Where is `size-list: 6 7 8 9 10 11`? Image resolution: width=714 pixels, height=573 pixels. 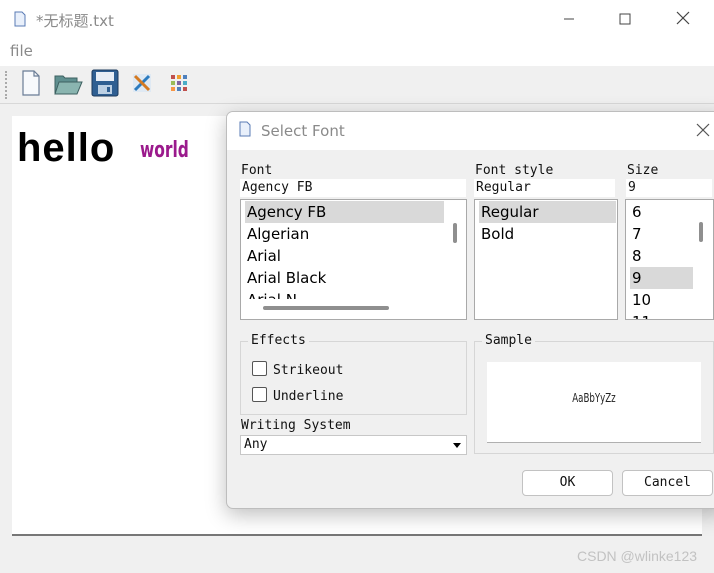
size-list: 6 7 8 9 10 11 is located at coordinates (669, 259).